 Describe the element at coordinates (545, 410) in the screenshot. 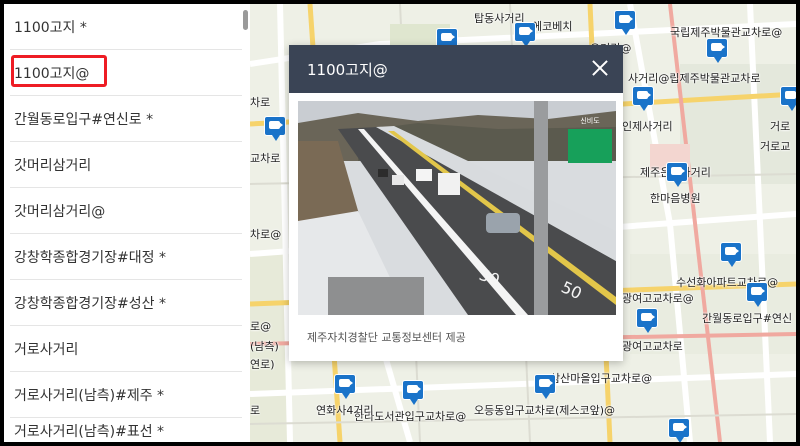

I see `map-label: 오등동입구교차로(제스코앞)@` at that location.